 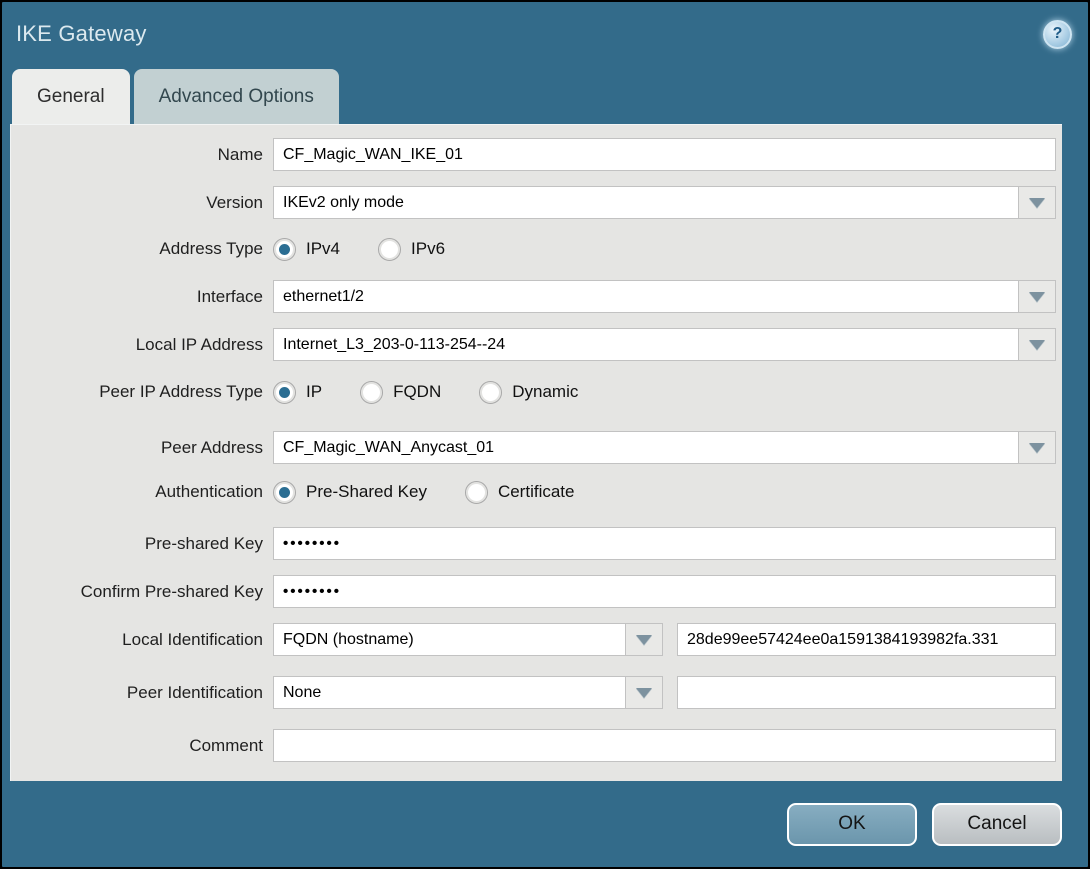 I want to click on peer-address-row: Peer Address, so click(x=533, y=447).